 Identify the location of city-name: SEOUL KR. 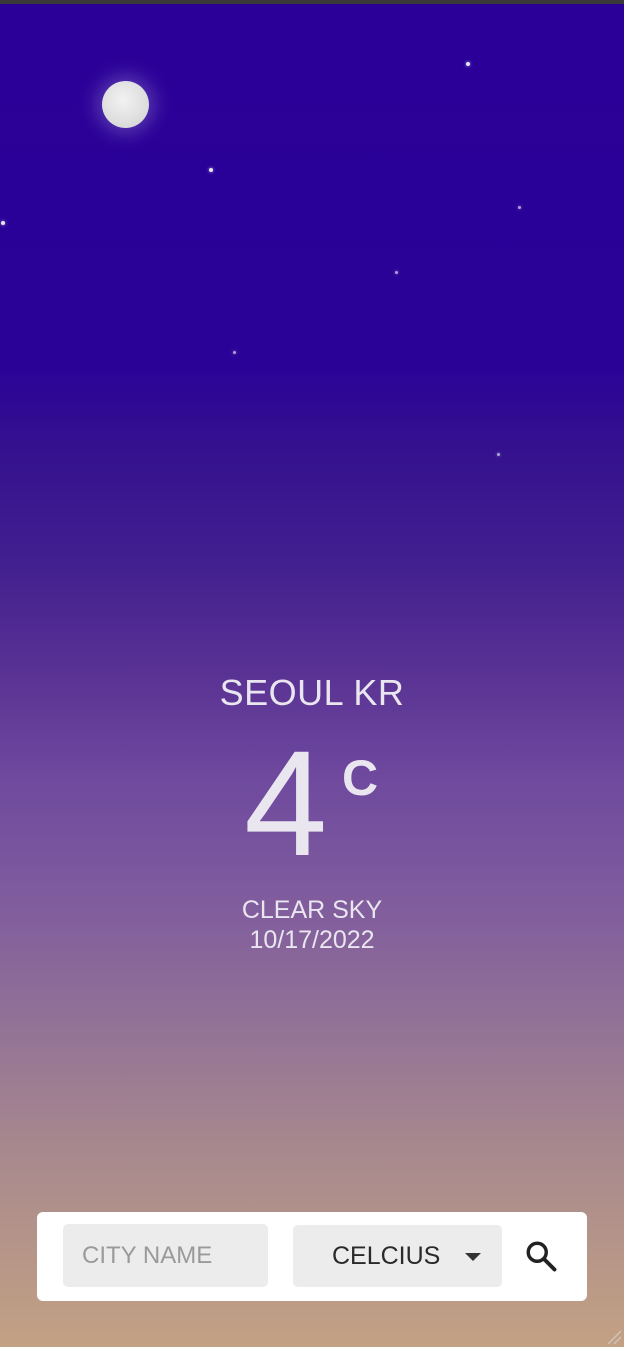
(312, 692).